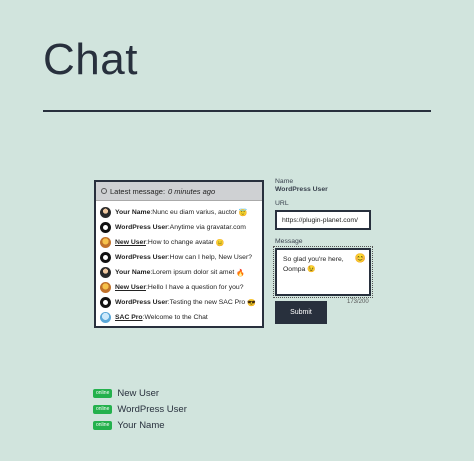 This screenshot has height=461, width=474. What do you see at coordinates (251, 303) in the screenshot?
I see `message-emoji: 😎` at bounding box center [251, 303].